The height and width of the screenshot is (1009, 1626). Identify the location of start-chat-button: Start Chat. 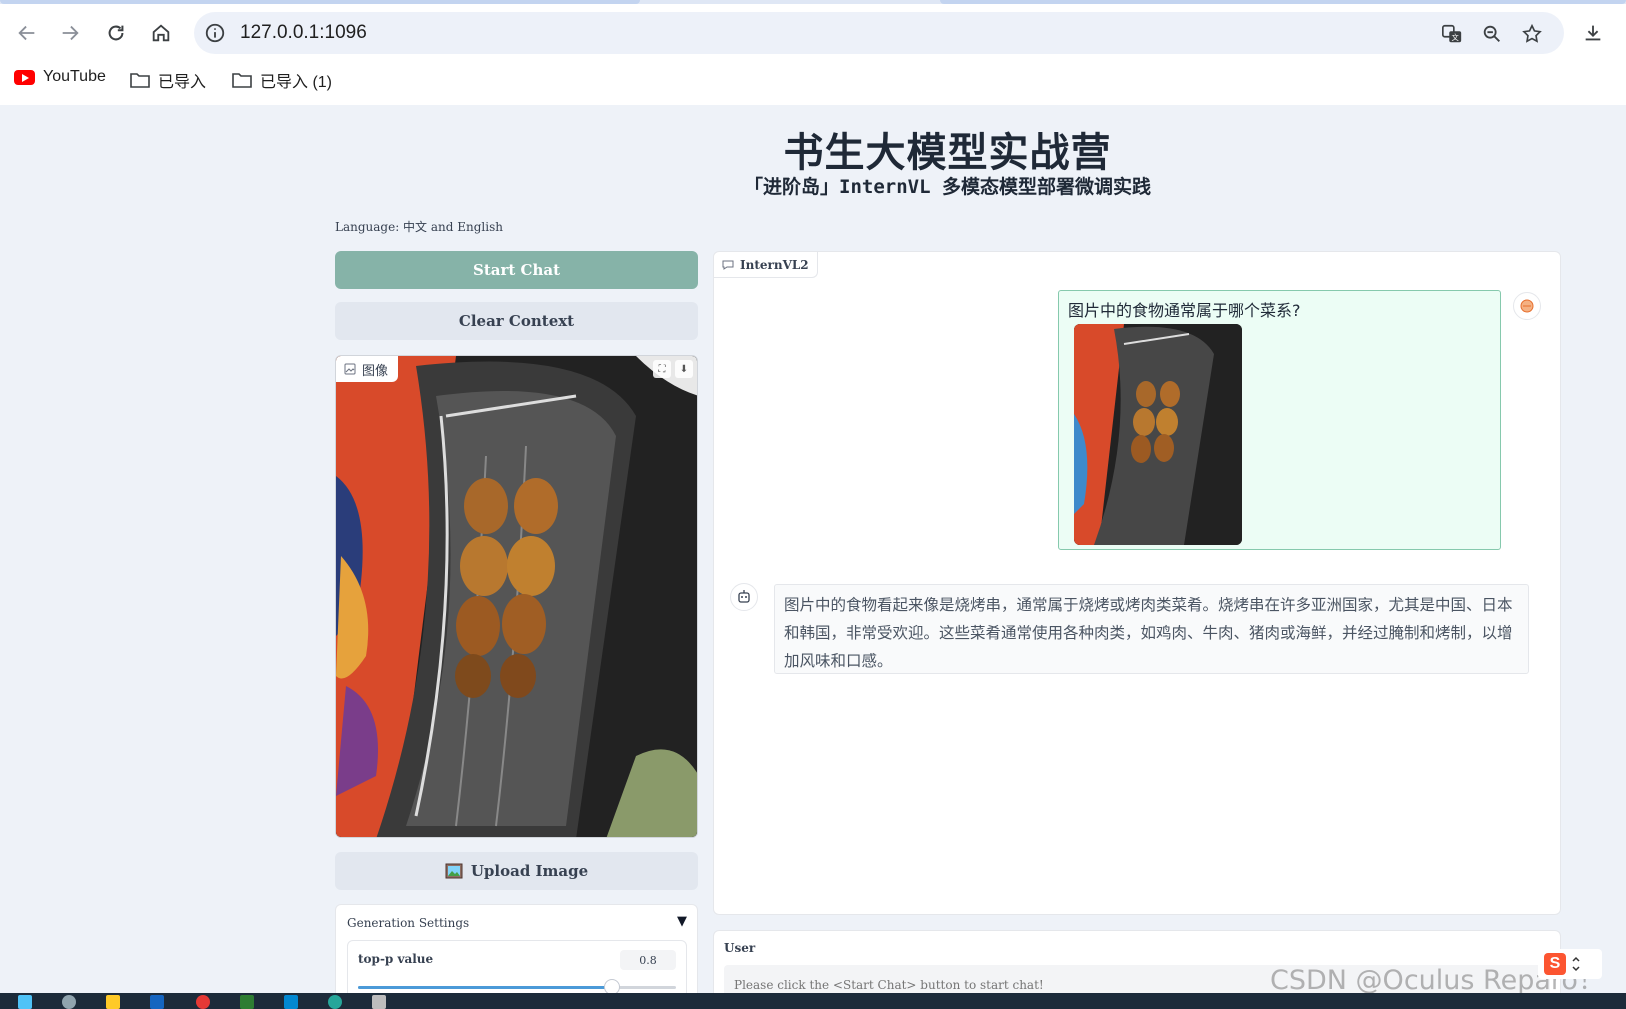
(516, 270).